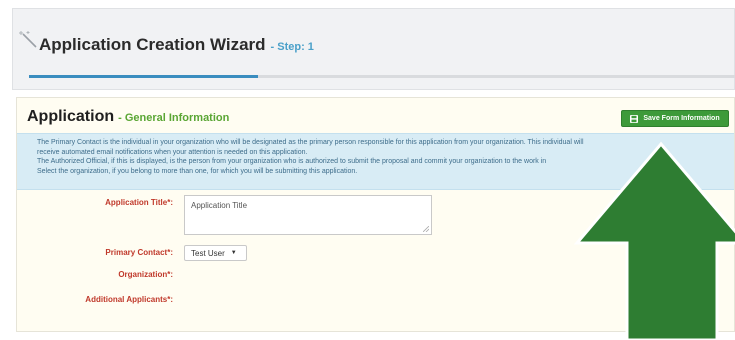  Describe the element at coordinates (382, 76) in the screenshot. I see `wizard-progress-bar` at that location.